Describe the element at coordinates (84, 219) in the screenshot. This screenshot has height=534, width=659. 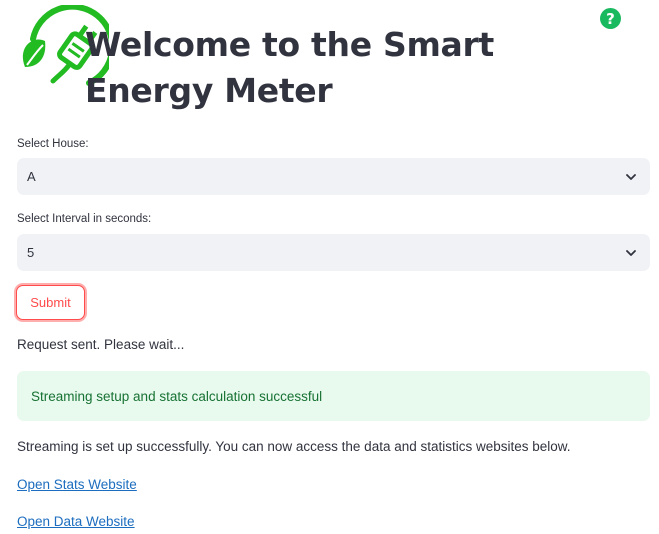
I see `interval-select-label: Select Interval in seconds:` at that location.